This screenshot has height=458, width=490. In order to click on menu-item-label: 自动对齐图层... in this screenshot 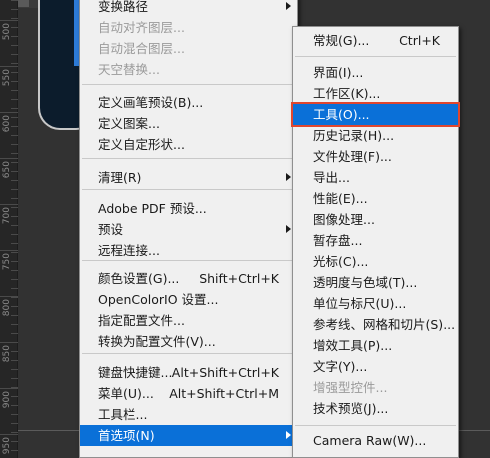, I will do `click(141, 27)`.